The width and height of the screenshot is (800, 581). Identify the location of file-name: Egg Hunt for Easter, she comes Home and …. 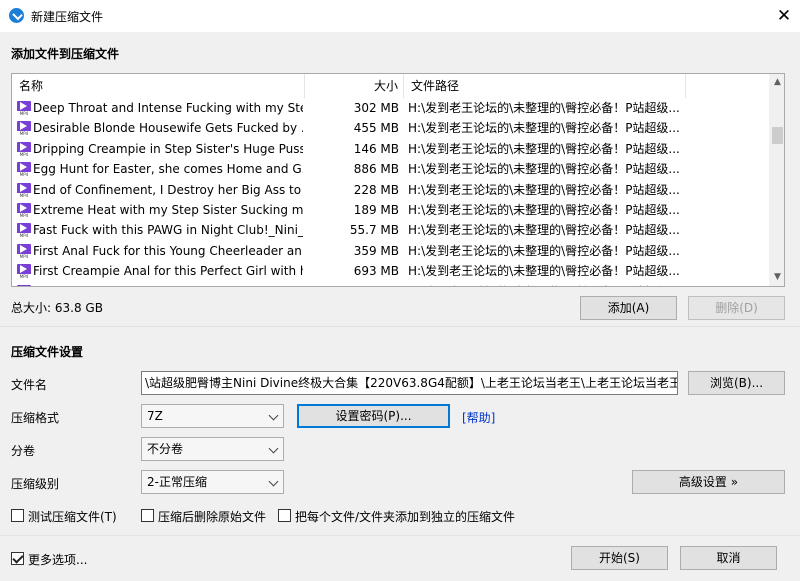
(168, 169).